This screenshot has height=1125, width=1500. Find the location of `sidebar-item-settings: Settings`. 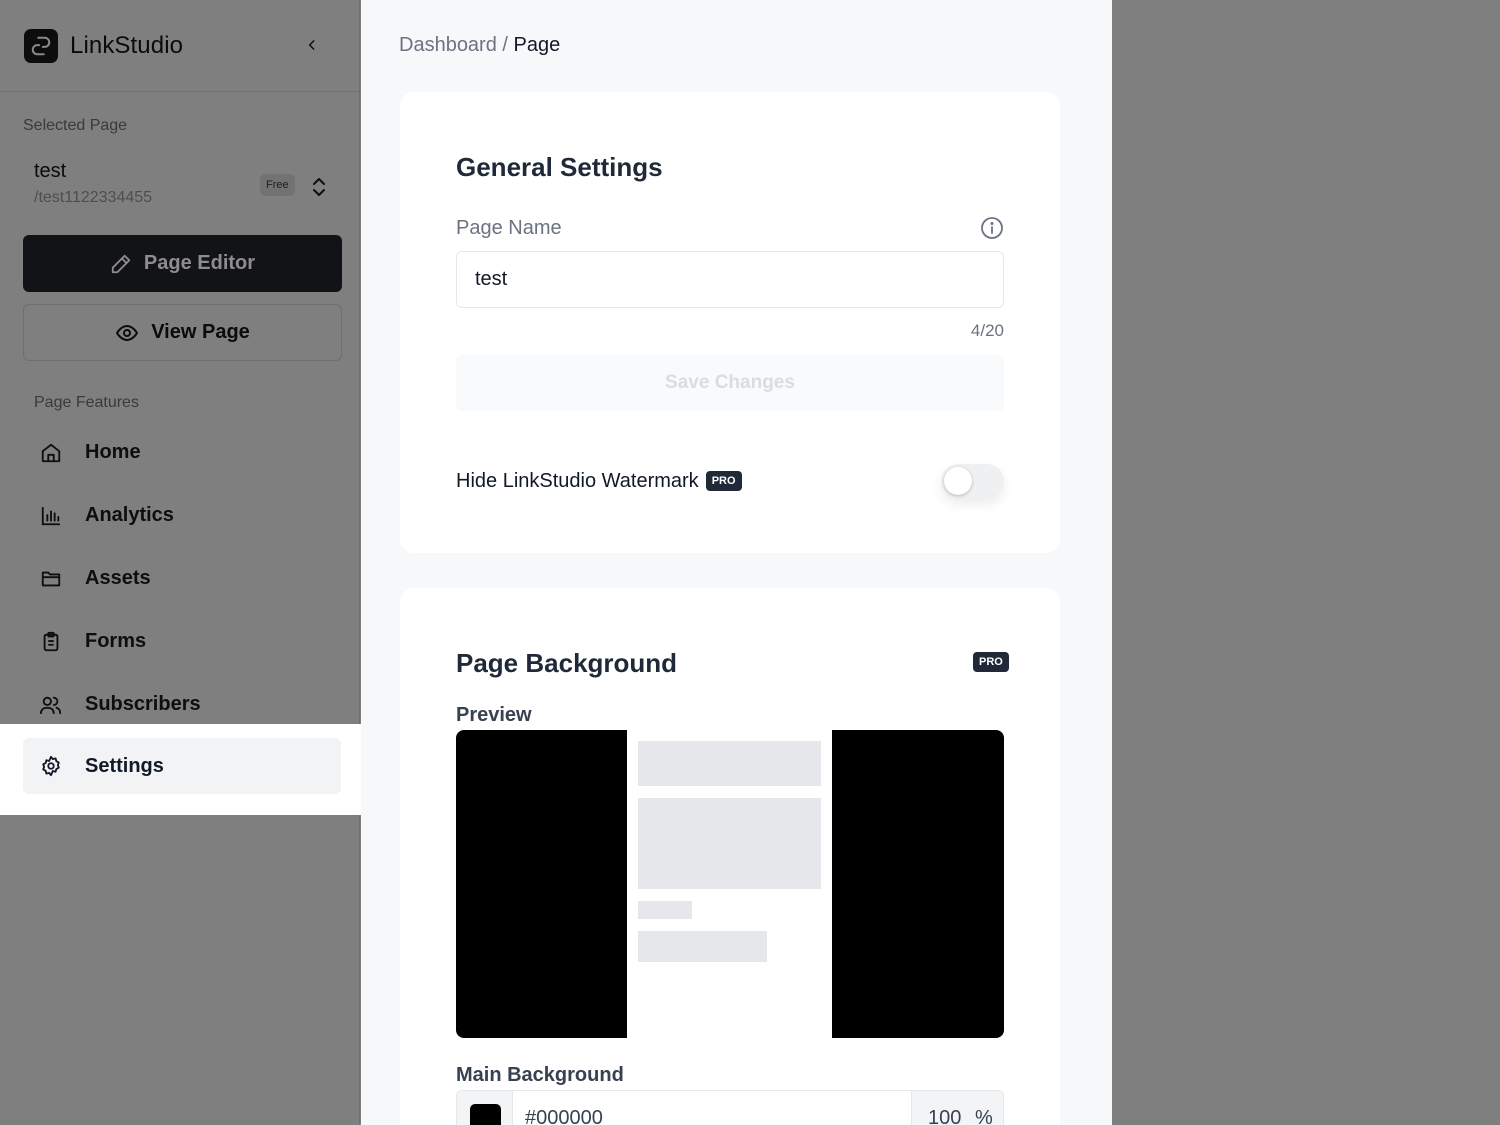

sidebar-item-settings: Settings is located at coordinates (182, 766).